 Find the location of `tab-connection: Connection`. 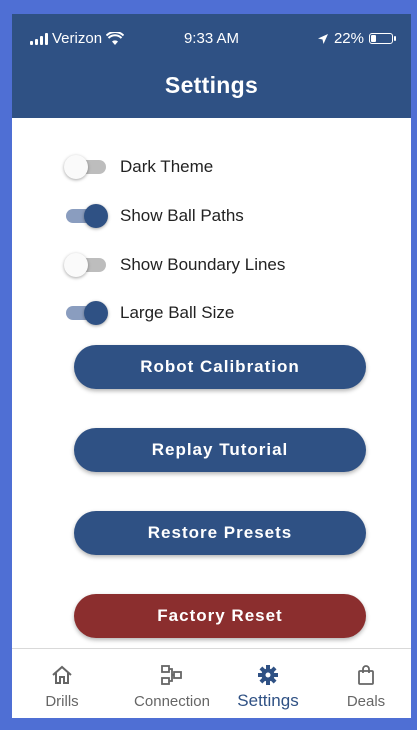

tab-connection: Connection is located at coordinates (172, 683).